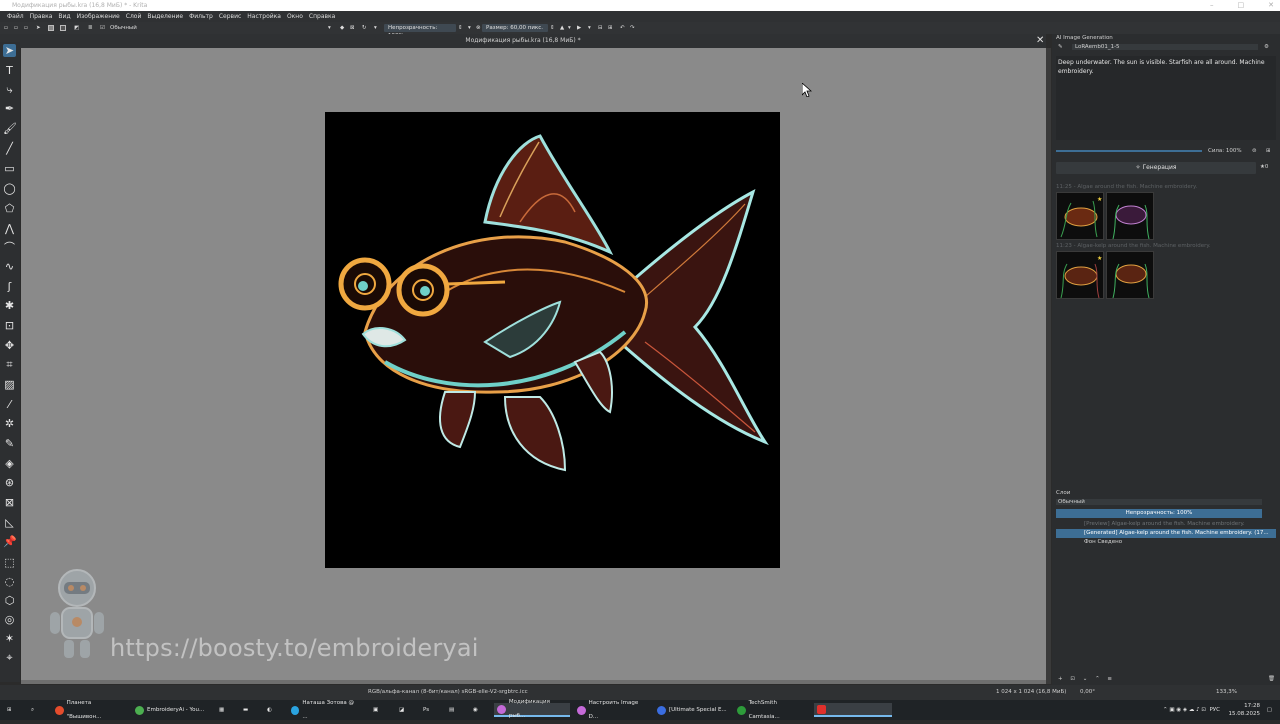 This screenshot has height=724, width=1280. I want to click on mirror-icon: ▲, so click(562, 28).